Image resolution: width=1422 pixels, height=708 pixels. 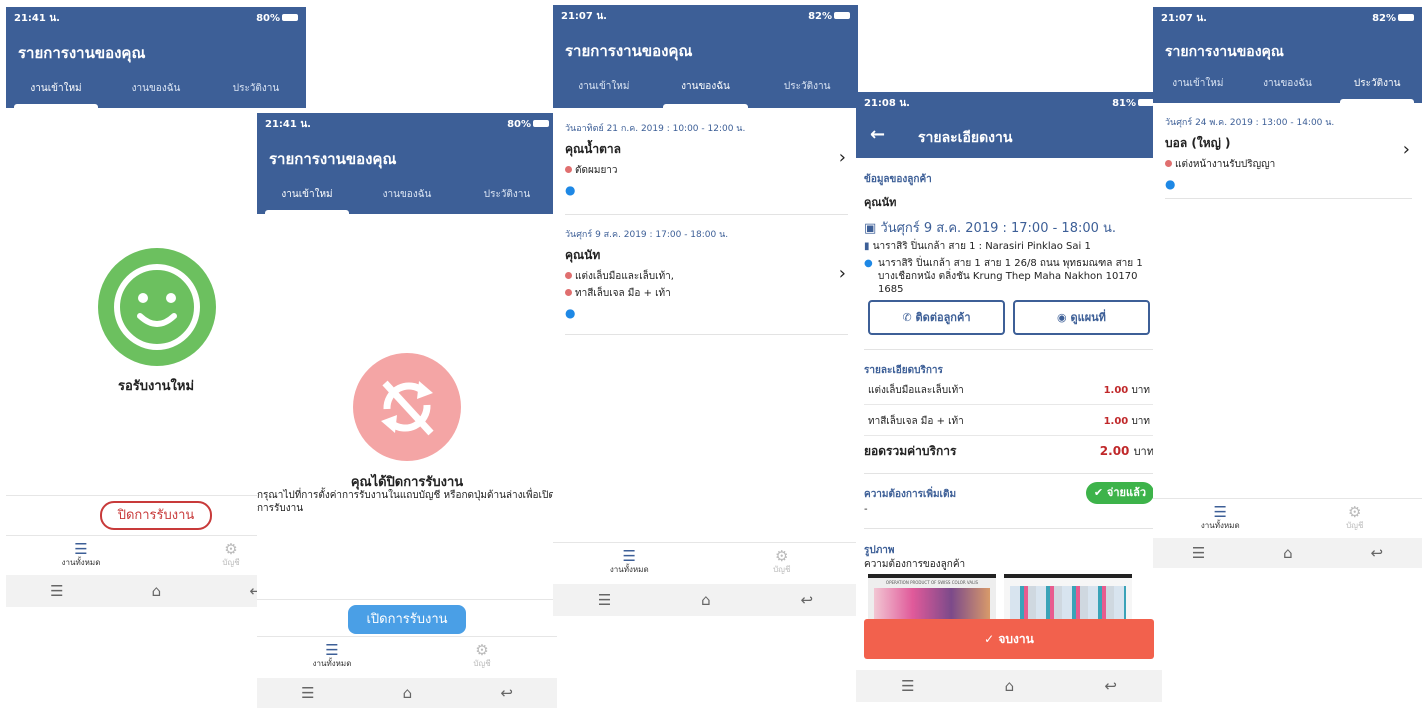 What do you see at coordinates (1100, 492) in the screenshot?
I see `check-circle-icon: ✔` at bounding box center [1100, 492].